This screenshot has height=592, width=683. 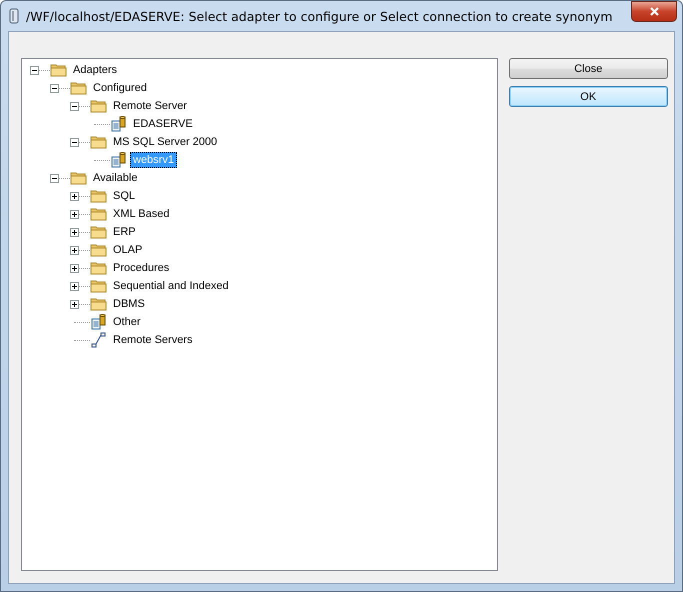 What do you see at coordinates (165, 142) in the screenshot?
I see `tree-item: MS SQL Server 2000` at bounding box center [165, 142].